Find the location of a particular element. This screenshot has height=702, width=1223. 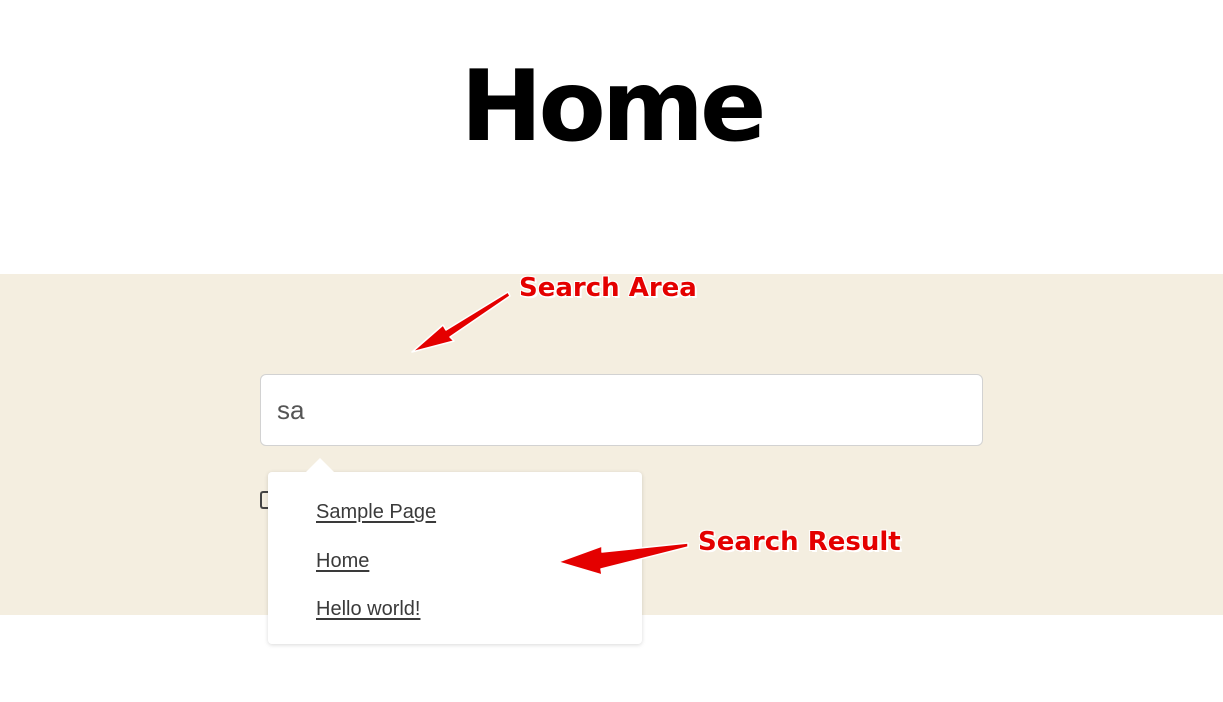

dropdown-pointer is located at coordinates (320, 465).